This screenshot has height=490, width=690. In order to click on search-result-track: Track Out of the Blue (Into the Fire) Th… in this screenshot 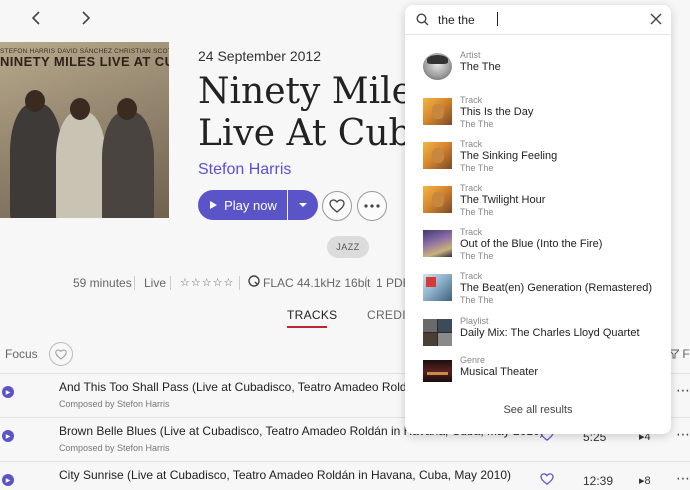, I will do `click(538, 246)`.